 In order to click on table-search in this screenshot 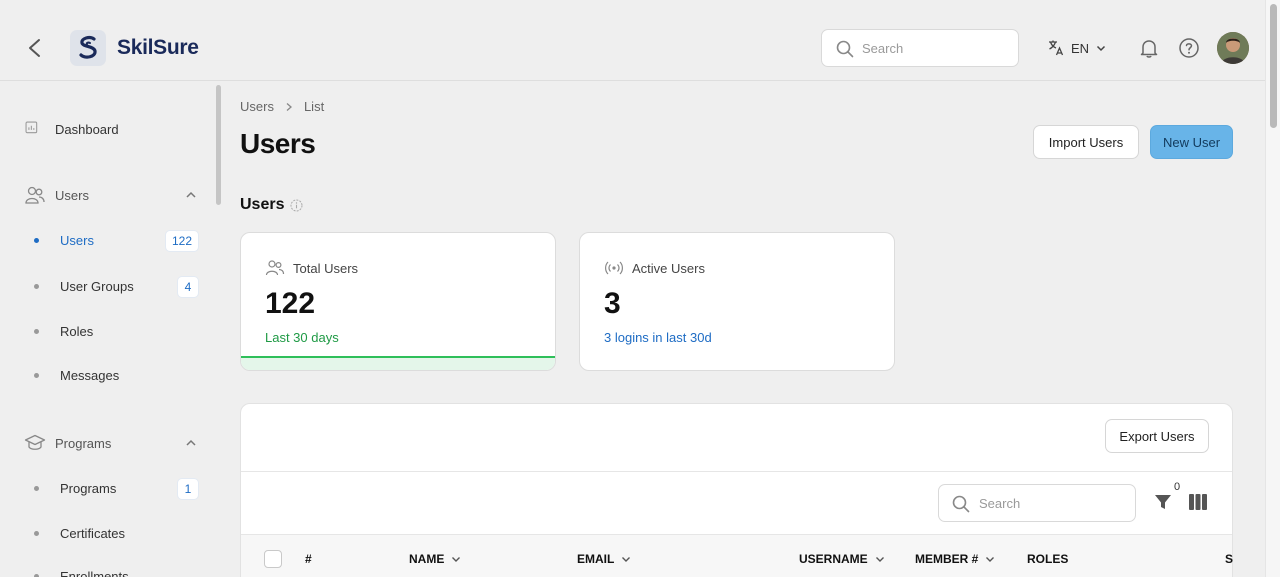, I will do `click(1037, 503)`.